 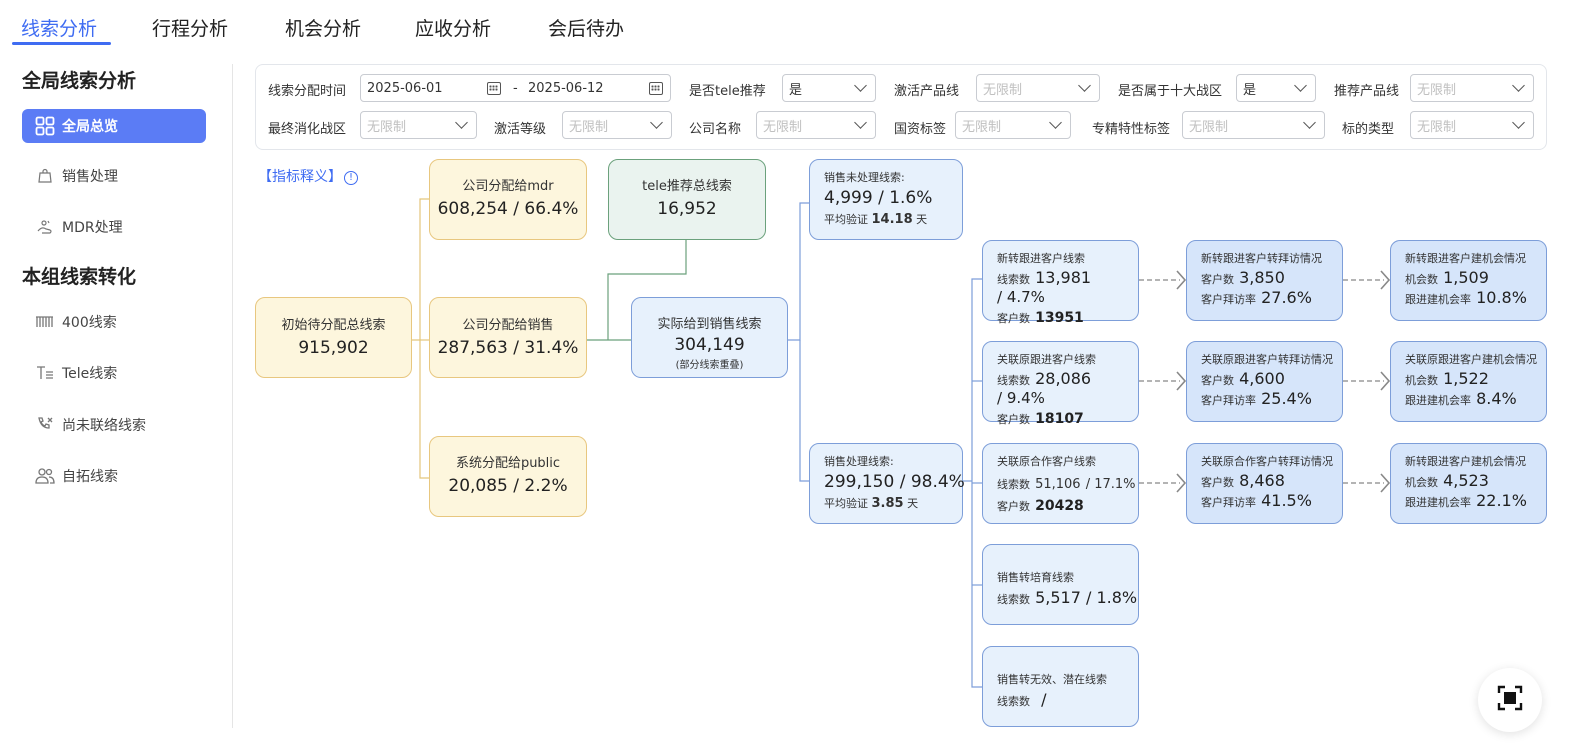 I want to click on node-rate-row: 客户拜访率 27.6%, so click(x=1271, y=297).